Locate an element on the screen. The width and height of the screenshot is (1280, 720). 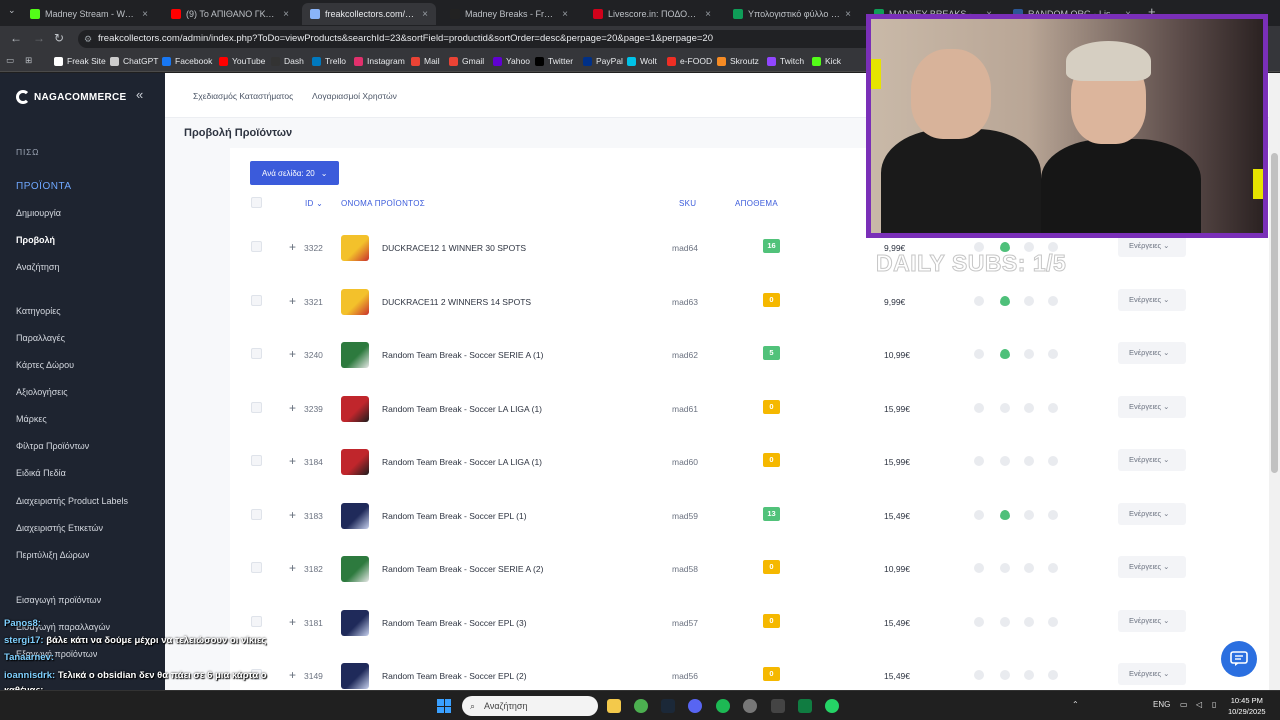
bookmark-item: Gmail is located at coordinates (466, 61).